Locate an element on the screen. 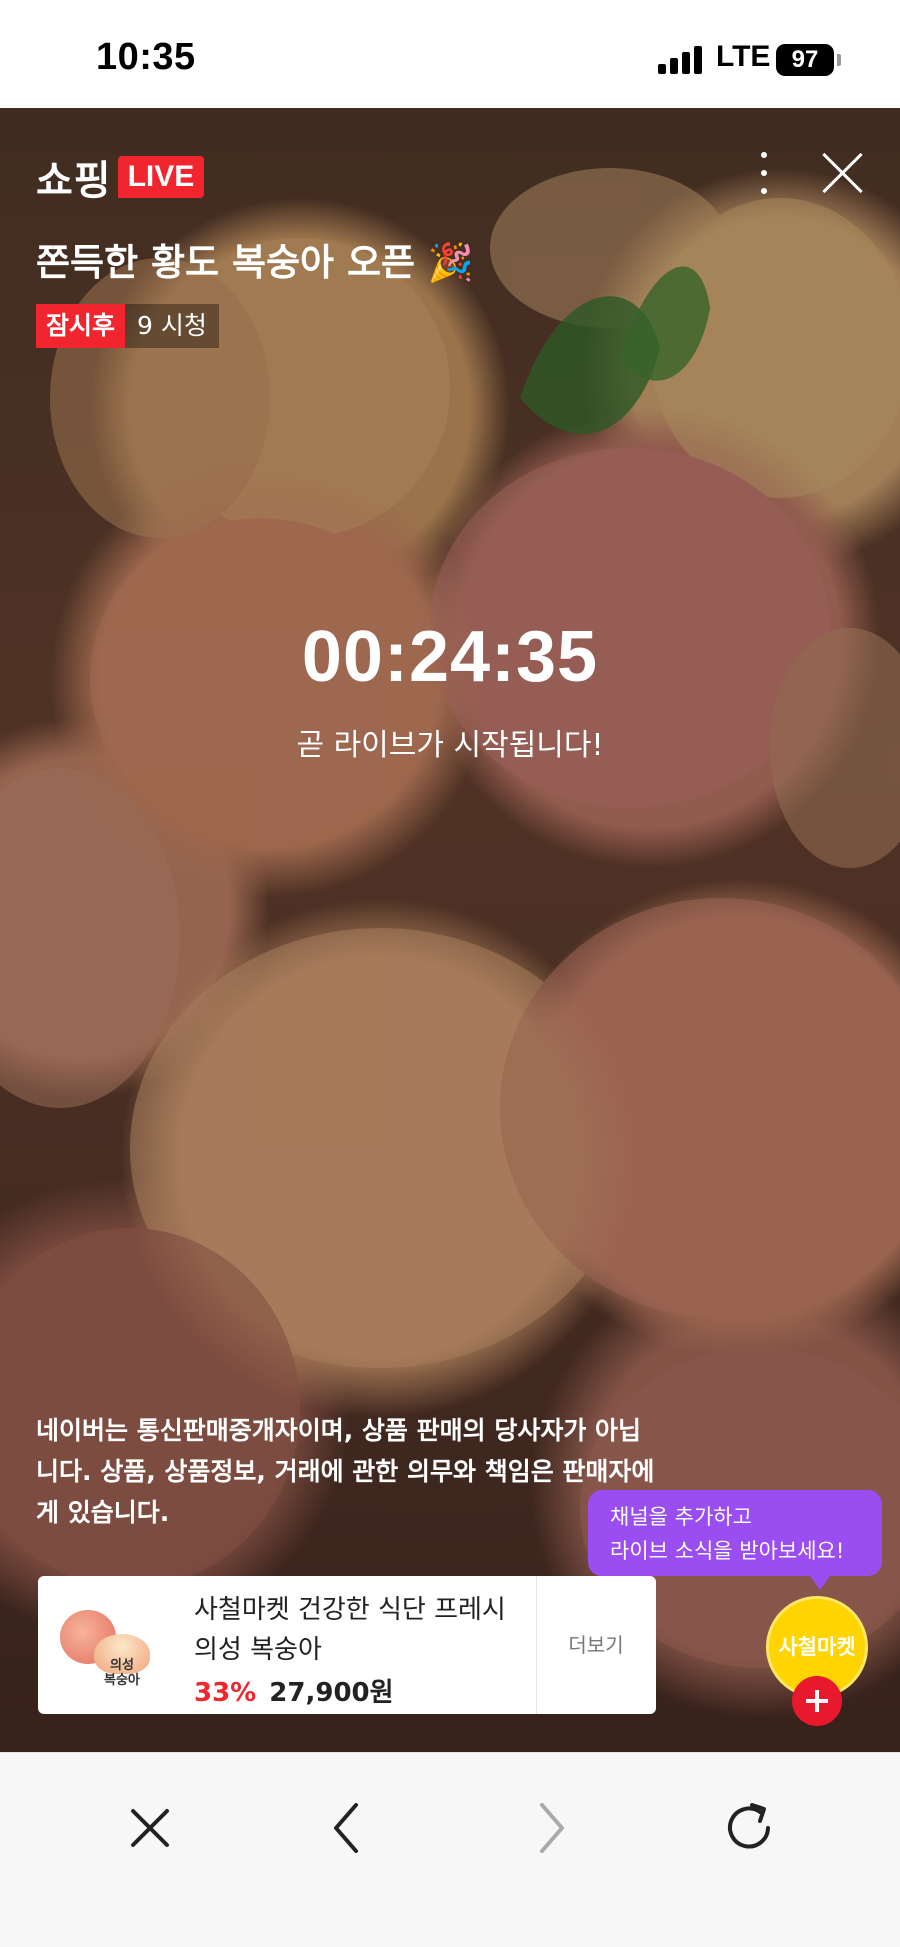 This screenshot has width=900, height=1947. browser-toolbar is located at coordinates (450, 1849).